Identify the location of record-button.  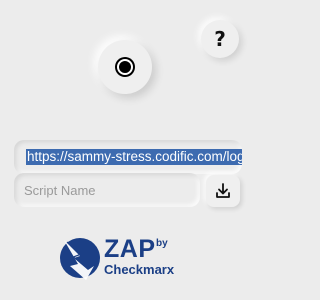
(125, 67).